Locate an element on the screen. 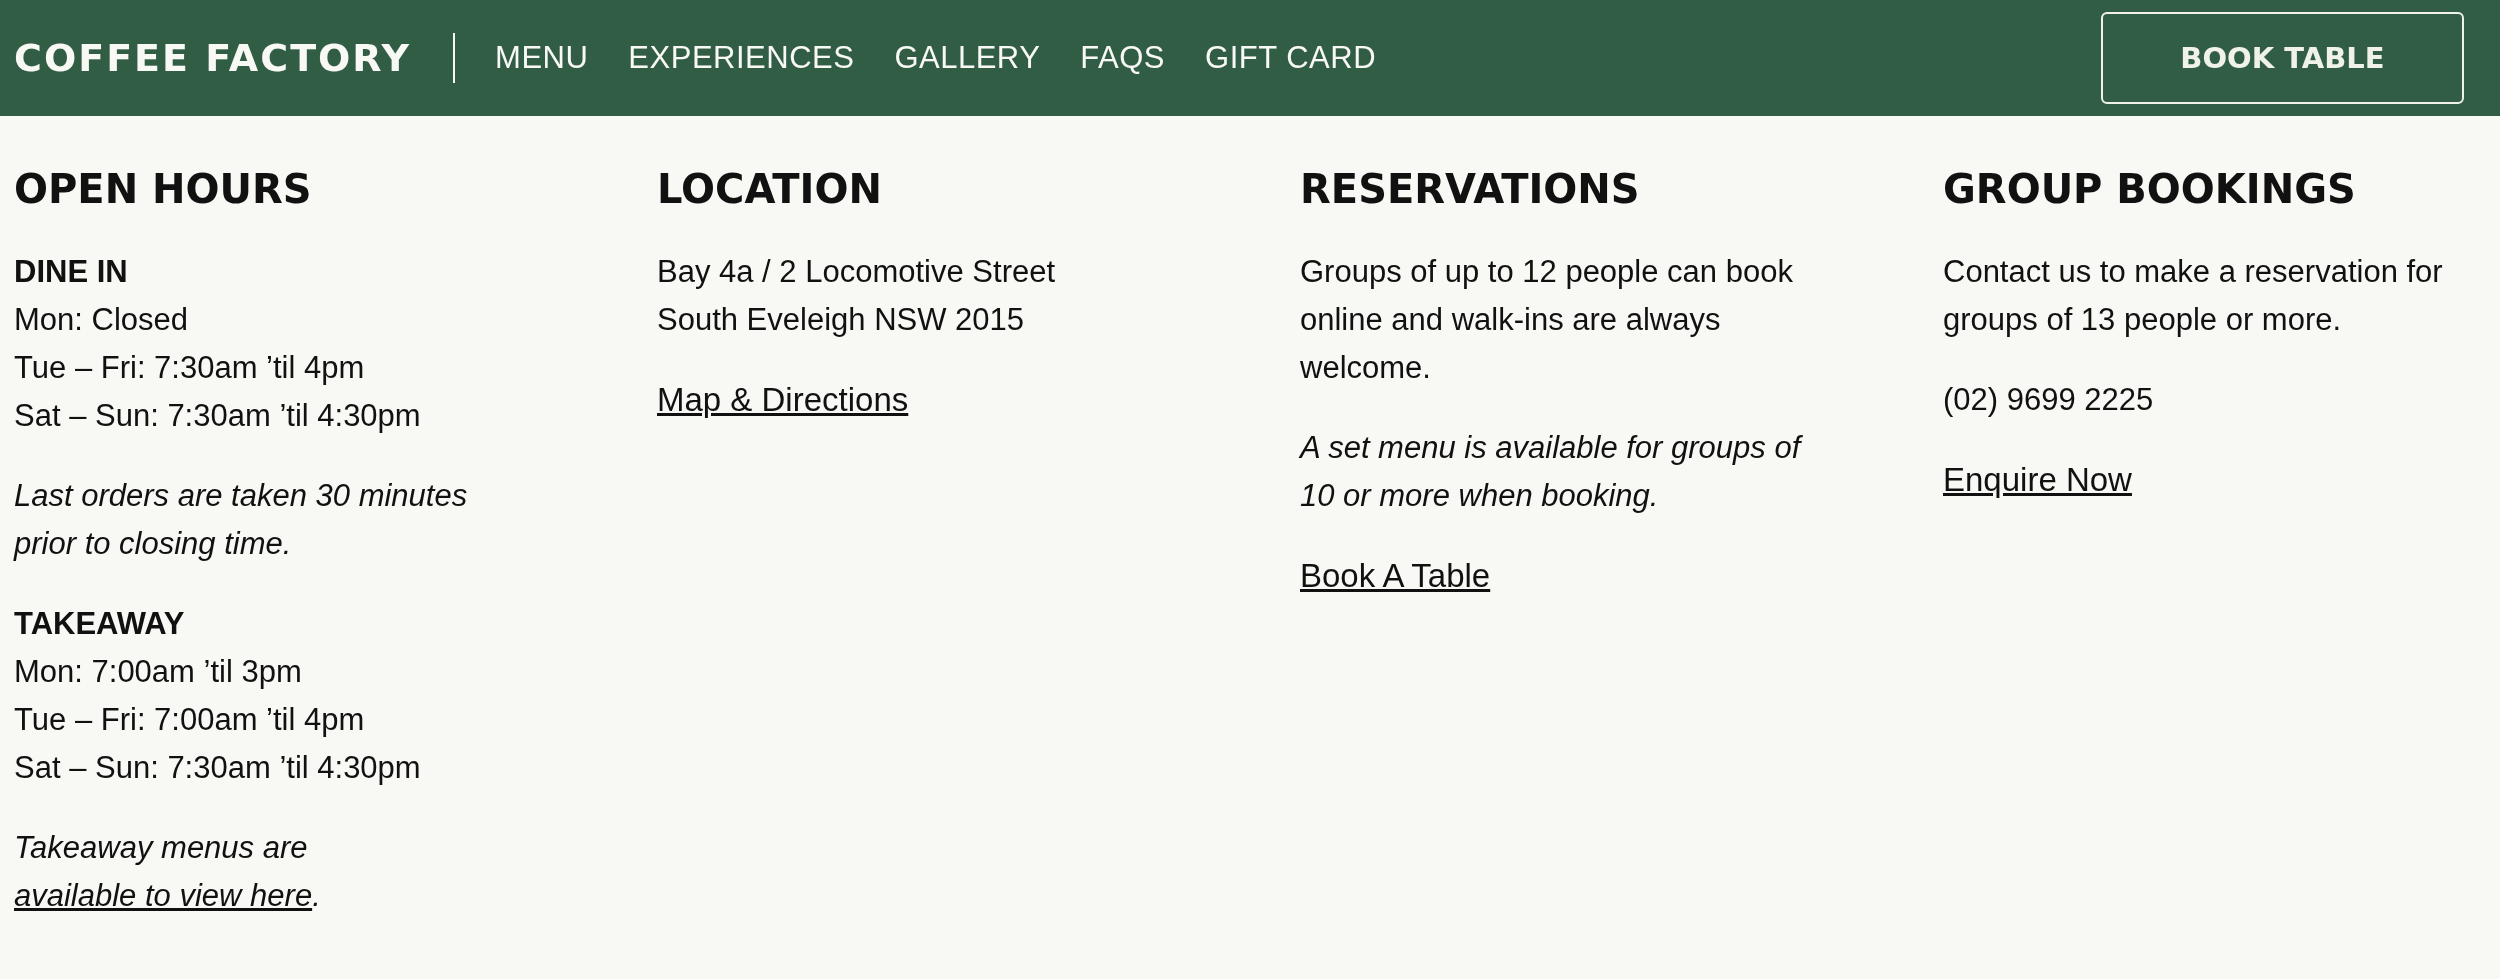 This screenshot has width=2500, height=979. hours-line: Tue – Fri: 7:00am ’til 4pm is located at coordinates (189, 720).